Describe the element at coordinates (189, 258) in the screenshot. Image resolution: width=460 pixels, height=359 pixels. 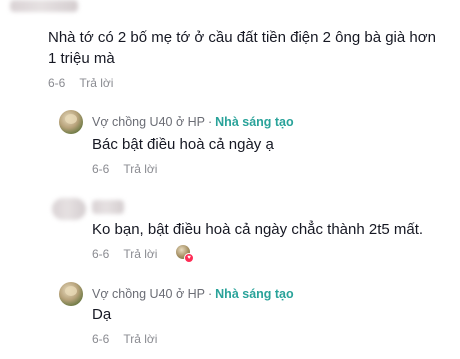
I see `heart-icon: ♥` at that location.